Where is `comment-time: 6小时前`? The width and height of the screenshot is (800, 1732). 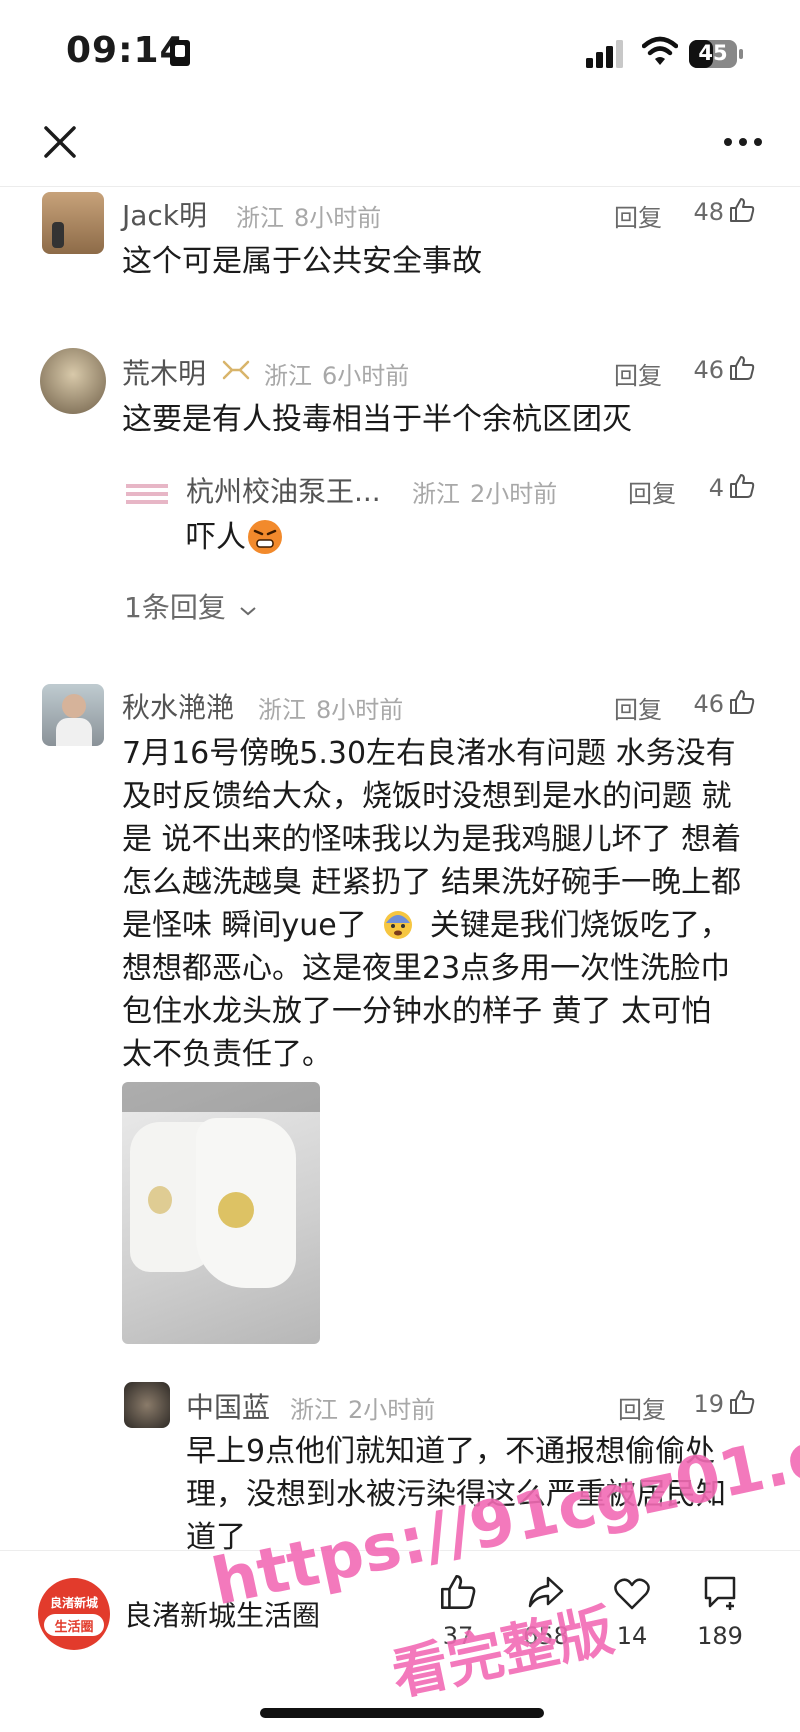
comment-time: 6小时前 is located at coordinates (366, 376).